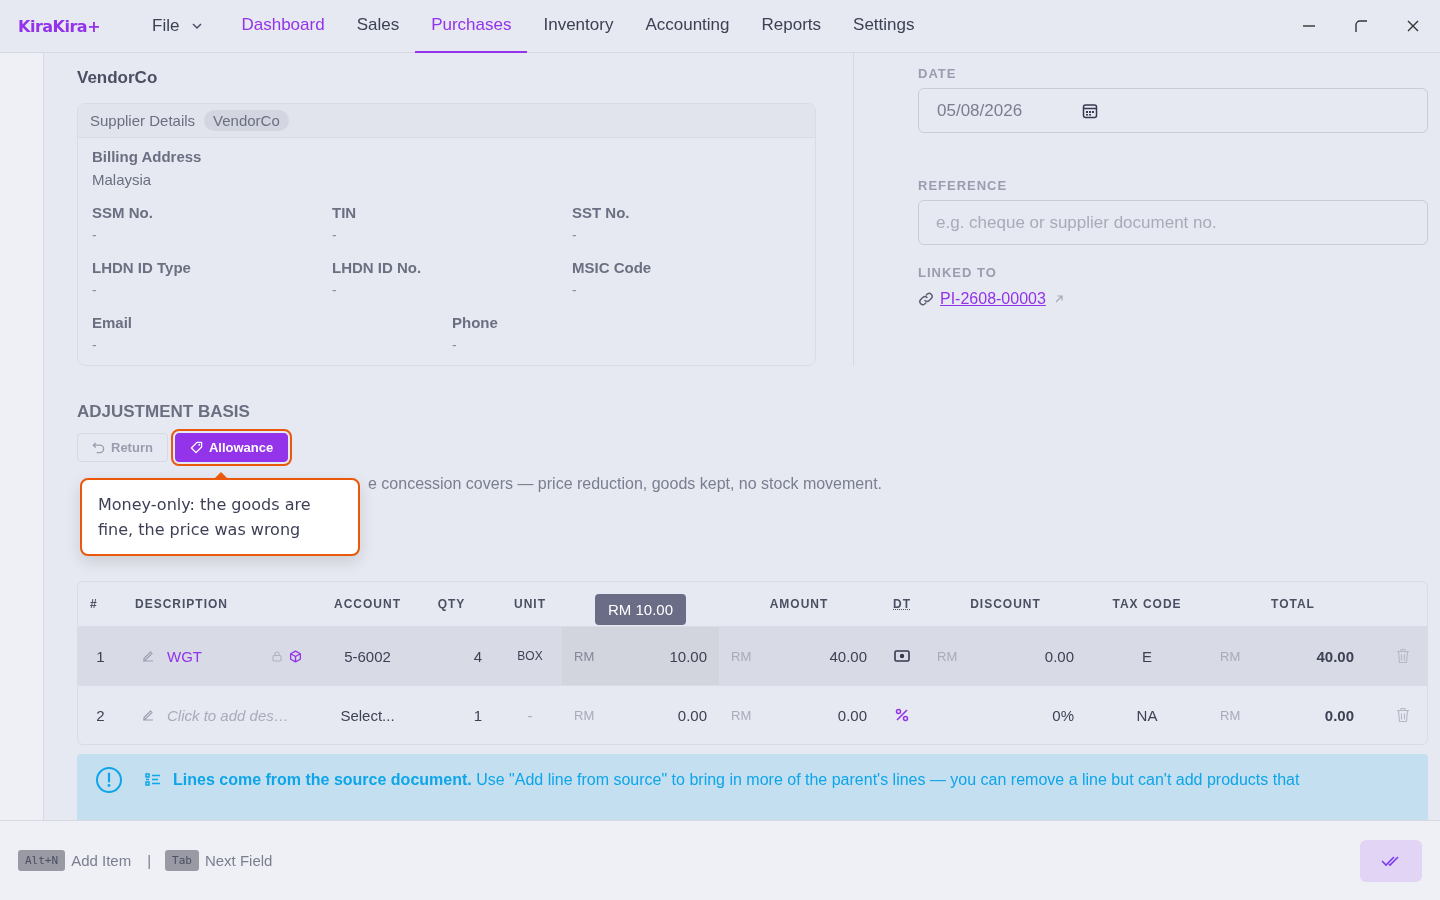 This screenshot has width=1440, height=900. What do you see at coordinates (367, 656) in the screenshot?
I see `account-cell: 5-6002` at bounding box center [367, 656].